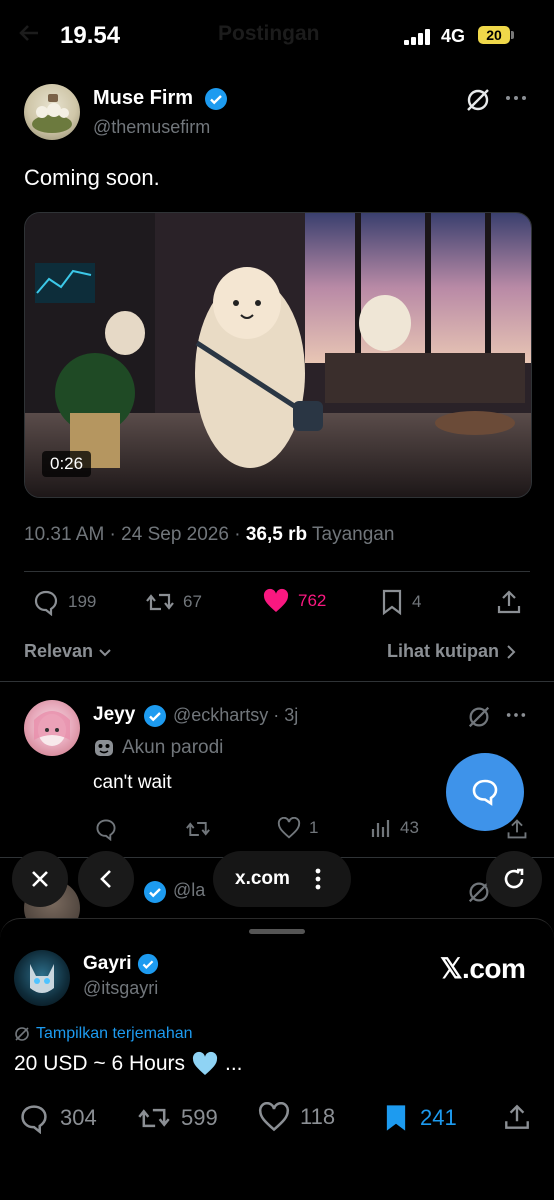 The height and width of the screenshot is (1200, 554). I want to click on author-name: Muse Firm, so click(143, 98).